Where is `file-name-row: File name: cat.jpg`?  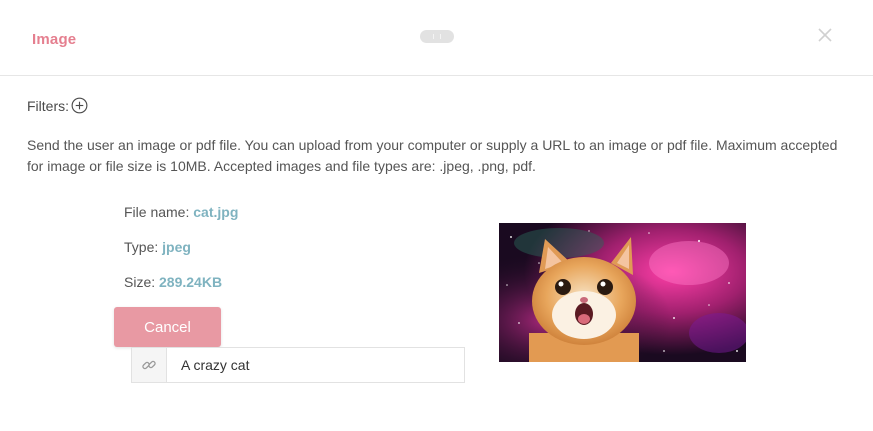 file-name-row: File name: cat.jpg is located at coordinates (181, 212).